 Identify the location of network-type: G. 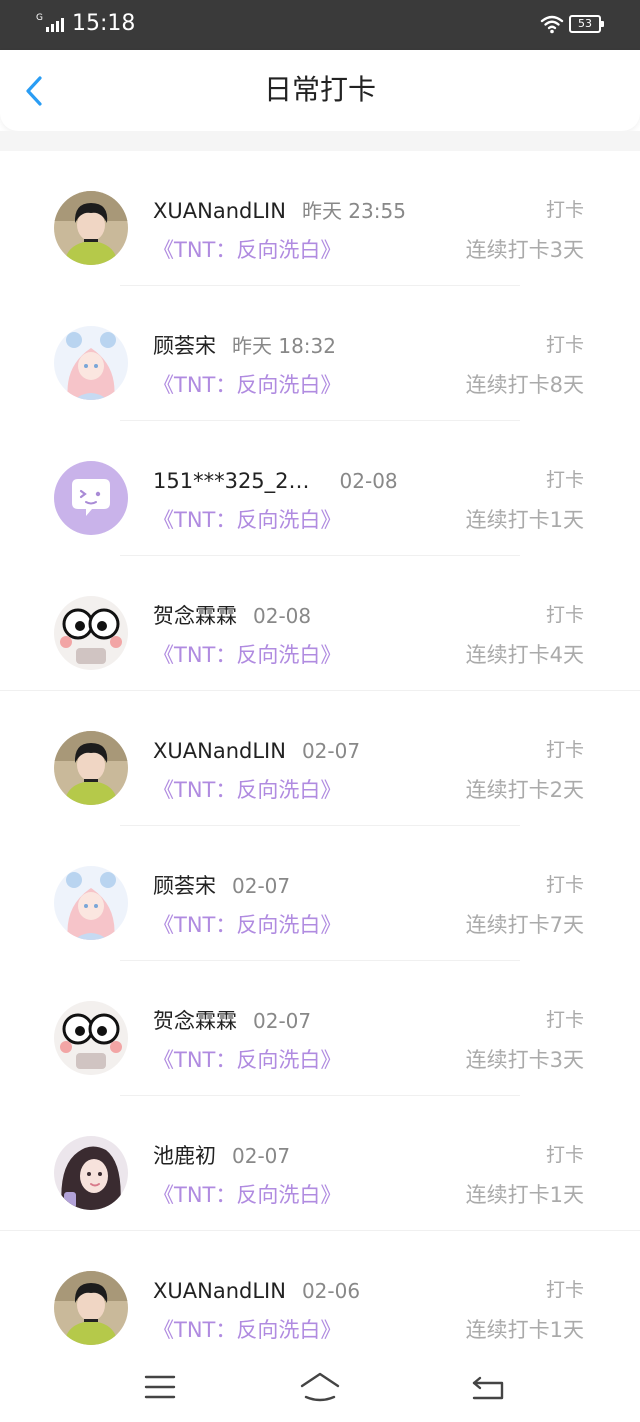
(39, 18).